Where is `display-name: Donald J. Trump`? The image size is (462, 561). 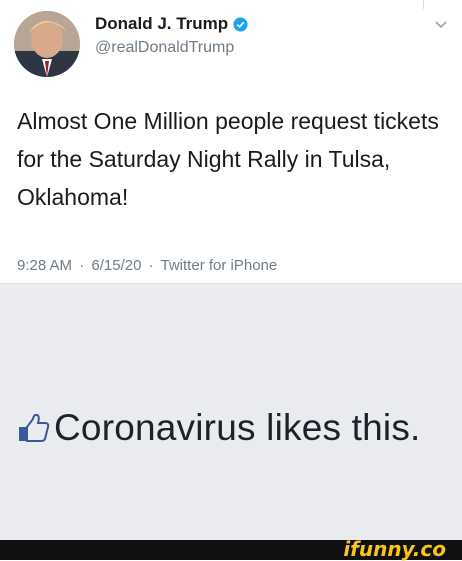
display-name: Donald J. Trump is located at coordinates (171, 24).